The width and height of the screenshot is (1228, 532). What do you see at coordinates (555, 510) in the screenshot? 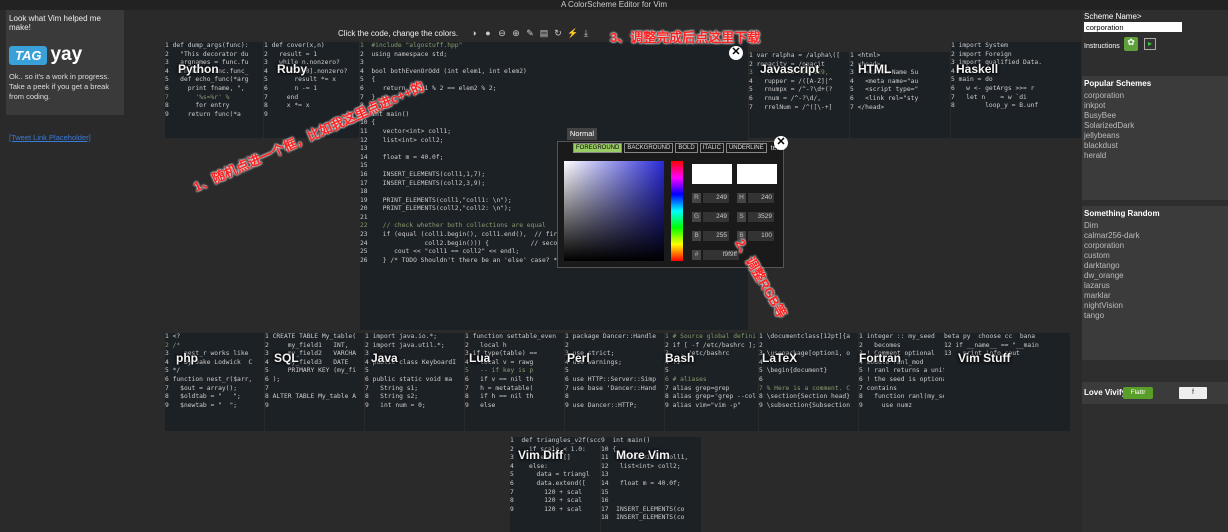
I see `code-line: 9 120 + scal` at bounding box center [555, 510].